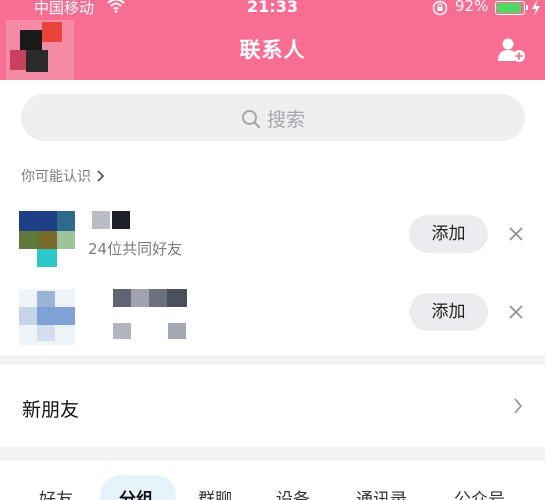 The height and width of the screenshot is (500, 545). What do you see at coordinates (272, 240) in the screenshot?
I see `suggestion-item: 24位共同好友 添加` at bounding box center [272, 240].